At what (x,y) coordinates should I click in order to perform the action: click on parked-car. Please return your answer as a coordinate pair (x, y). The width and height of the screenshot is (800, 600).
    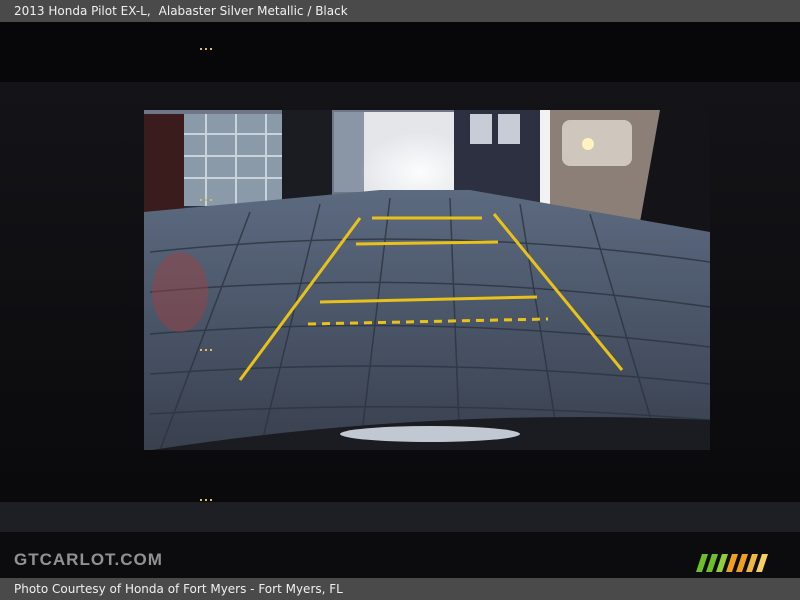
    Looking at the image, I should click on (597, 143).